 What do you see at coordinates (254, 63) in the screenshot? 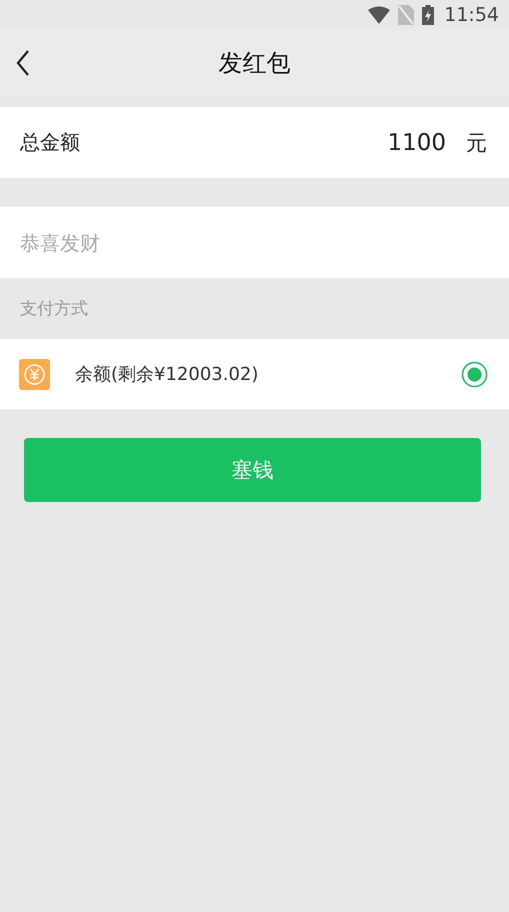
I see `page-title: 发红包` at bounding box center [254, 63].